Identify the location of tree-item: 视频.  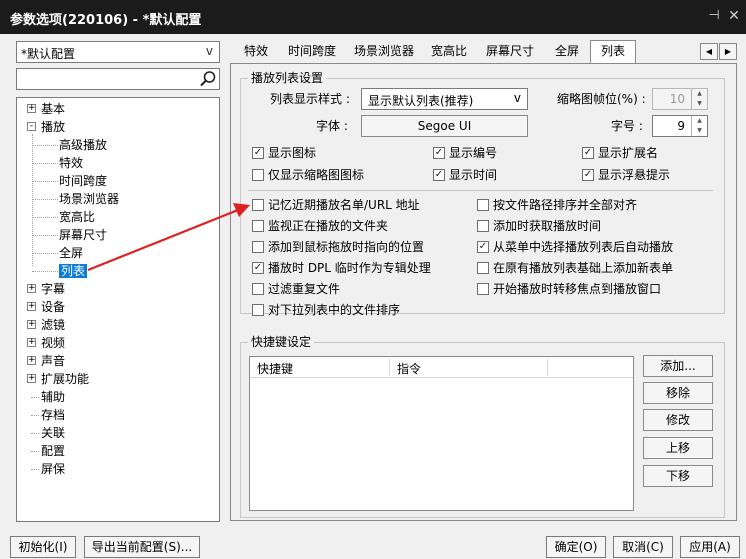
(53, 343).